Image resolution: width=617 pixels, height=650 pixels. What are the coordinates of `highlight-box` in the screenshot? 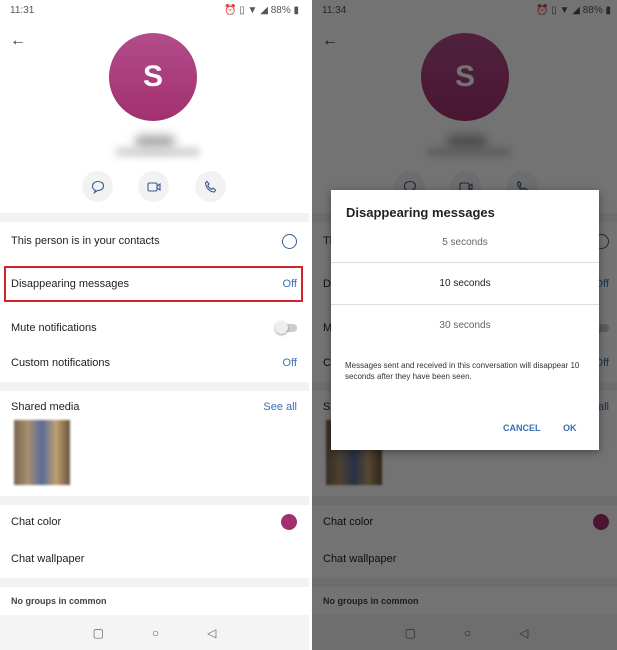 It's located at (153, 284).